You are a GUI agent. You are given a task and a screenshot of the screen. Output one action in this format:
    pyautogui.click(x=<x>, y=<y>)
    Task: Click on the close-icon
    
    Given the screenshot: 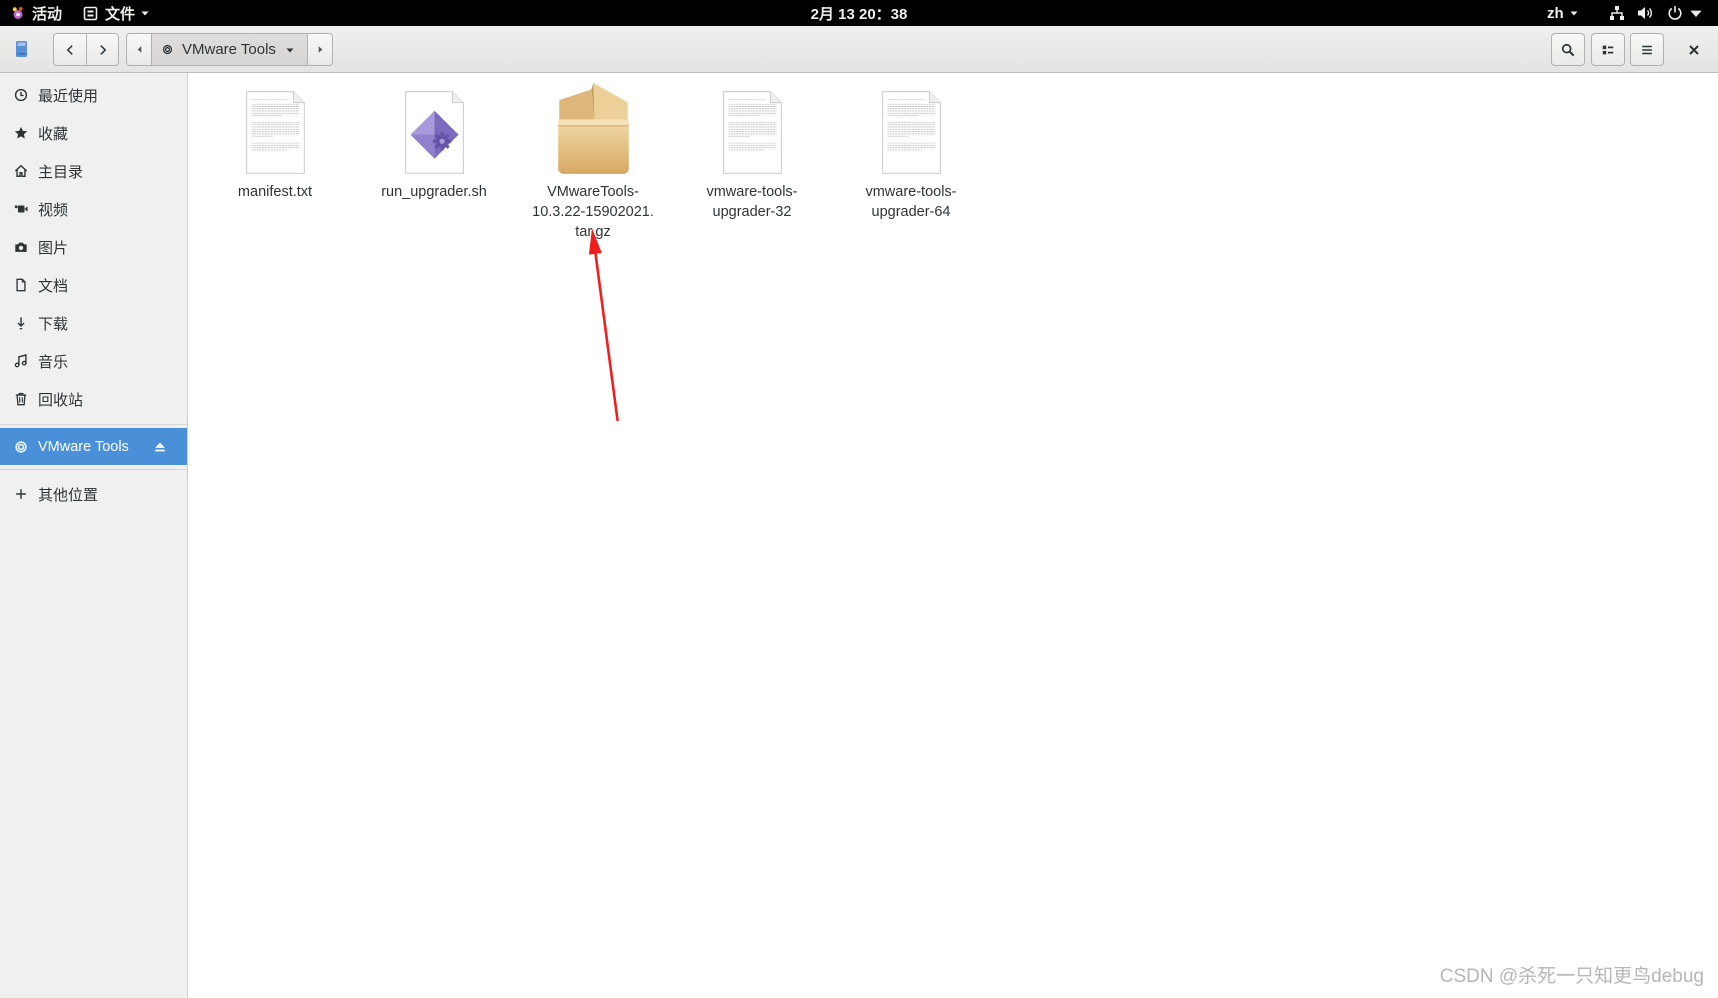 What is the action you would take?
    pyautogui.click(x=1694, y=49)
    